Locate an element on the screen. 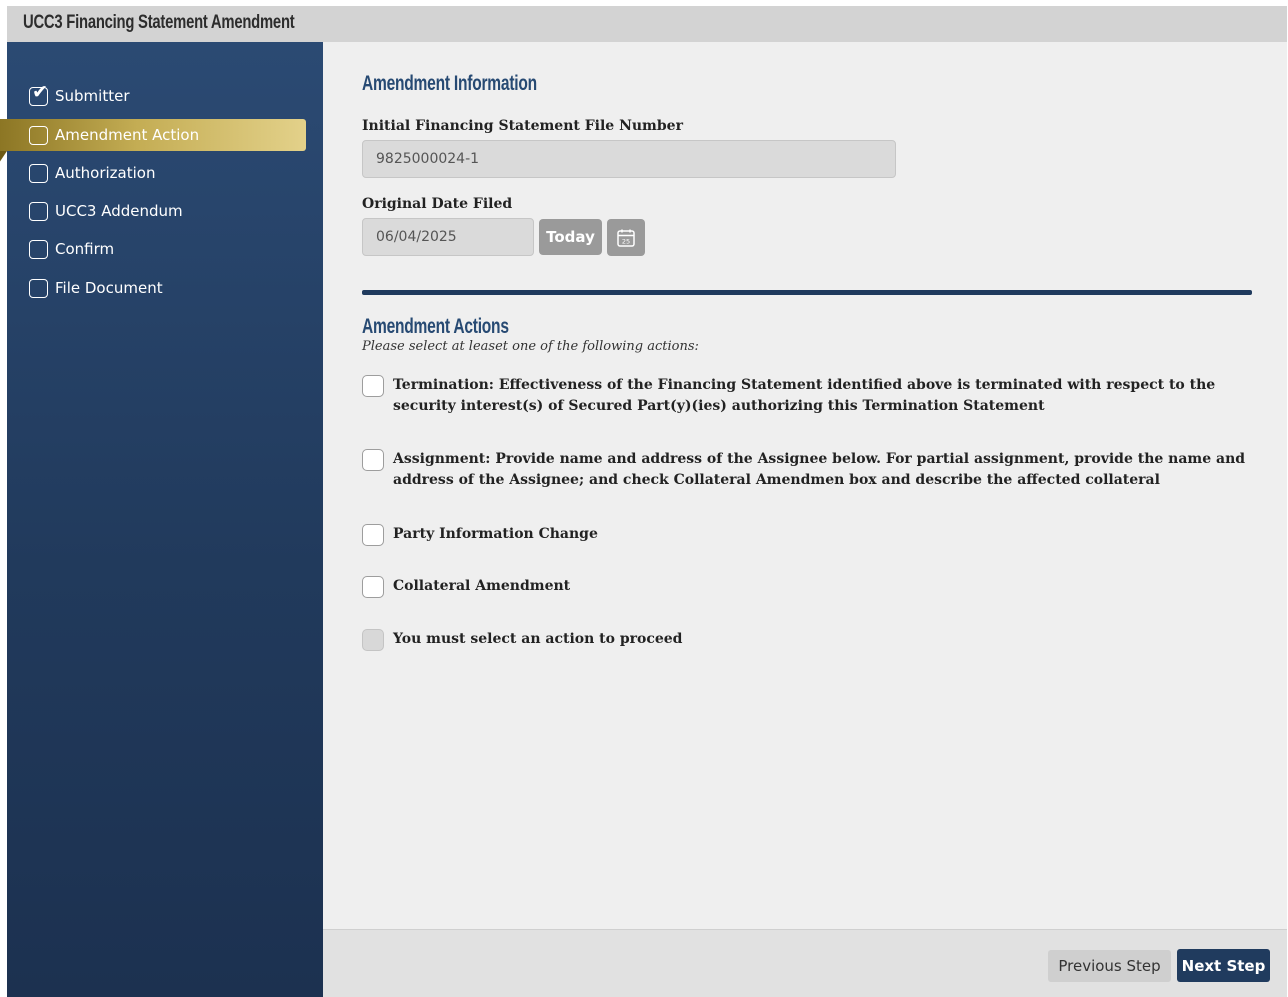 Image resolution: width=1288 pixels, height=997 pixels. step-label: Submitter is located at coordinates (92, 96).